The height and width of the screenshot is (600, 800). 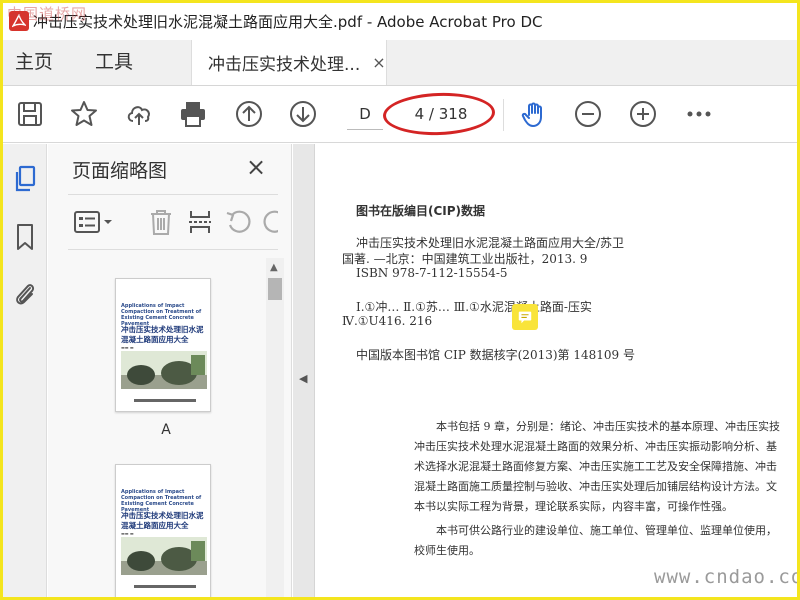 What do you see at coordinates (525, 317) in the screenshot?
I see `comment-note-icon` at bounding box center [525, 317].